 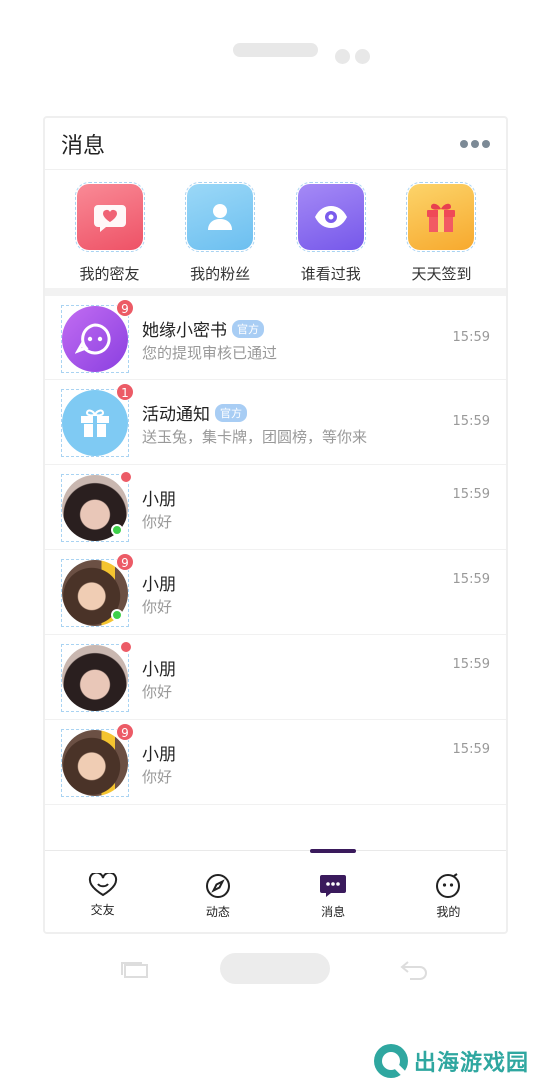 I want to click on smile-icon, so click(x=448, y=885).